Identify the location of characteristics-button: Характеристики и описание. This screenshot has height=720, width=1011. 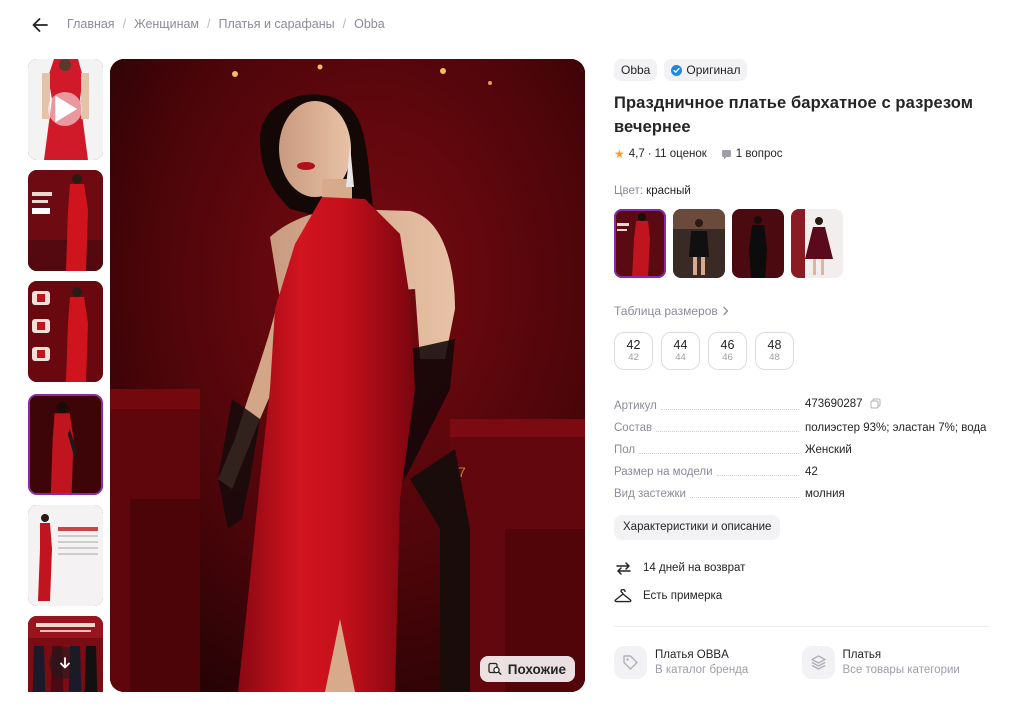
(697, 527).